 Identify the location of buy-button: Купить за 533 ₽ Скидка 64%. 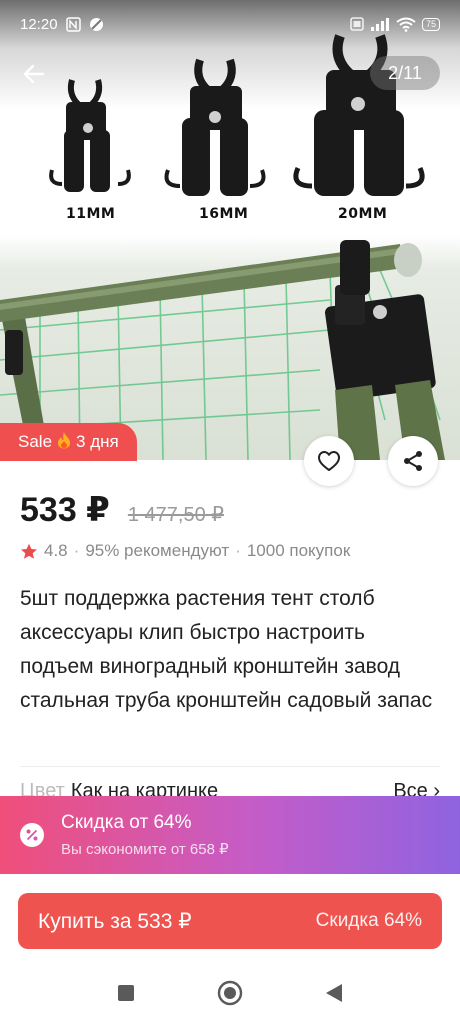
(230, 921).